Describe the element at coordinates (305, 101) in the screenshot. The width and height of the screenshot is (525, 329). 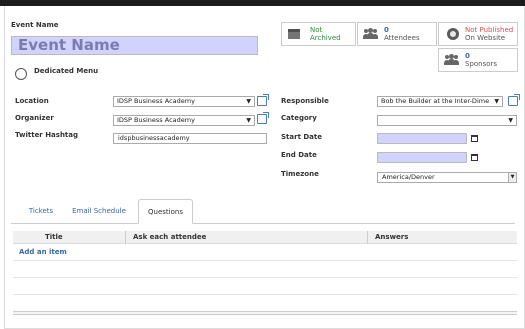
I see `responsible-label: Responsible` at that location.